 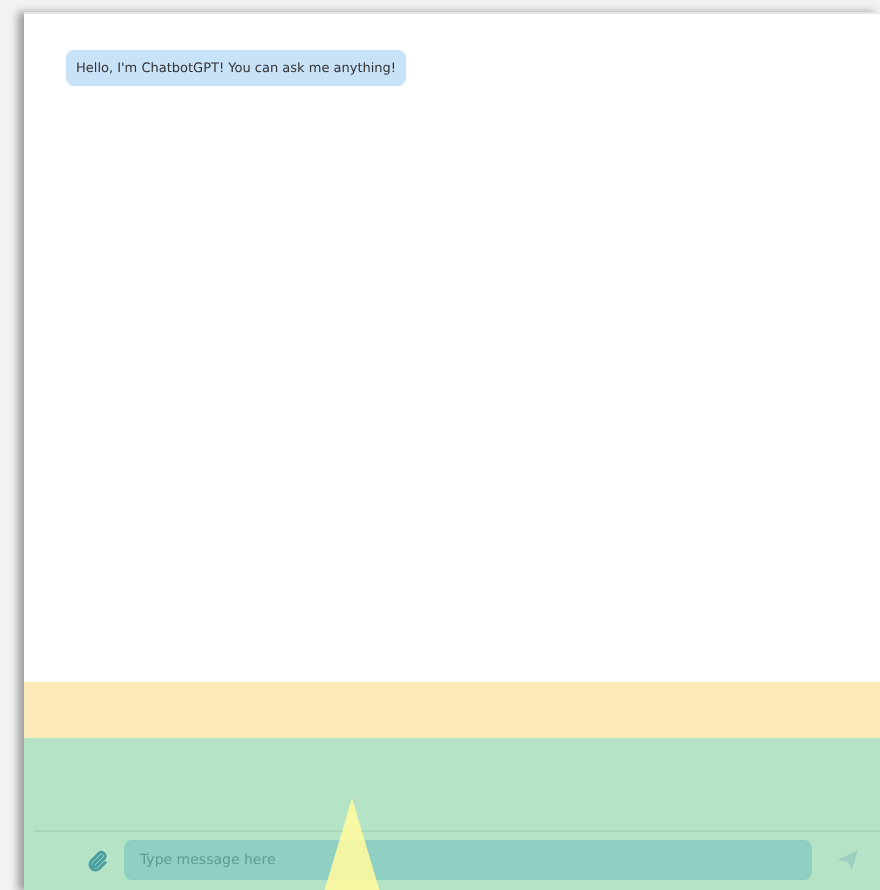 What do you see at coordinates (97, 860) in the screenshot?
I see `paperclip-icon` at bounding box center [97, 860].